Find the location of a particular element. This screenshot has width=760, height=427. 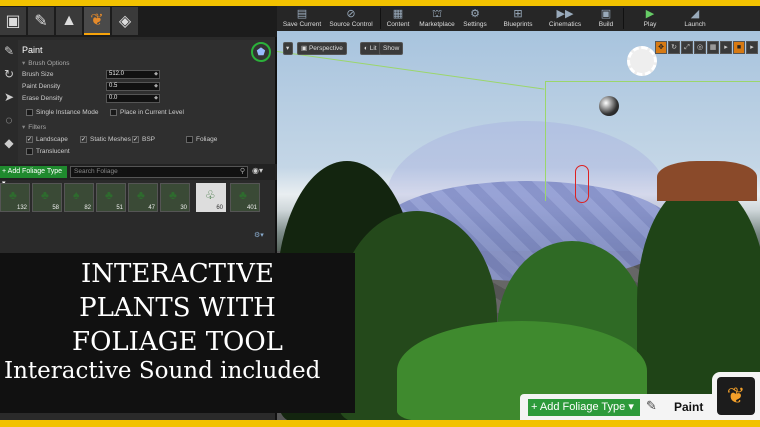

foliage-thumb: ♣ 132 is located at coordinates (15, 197).